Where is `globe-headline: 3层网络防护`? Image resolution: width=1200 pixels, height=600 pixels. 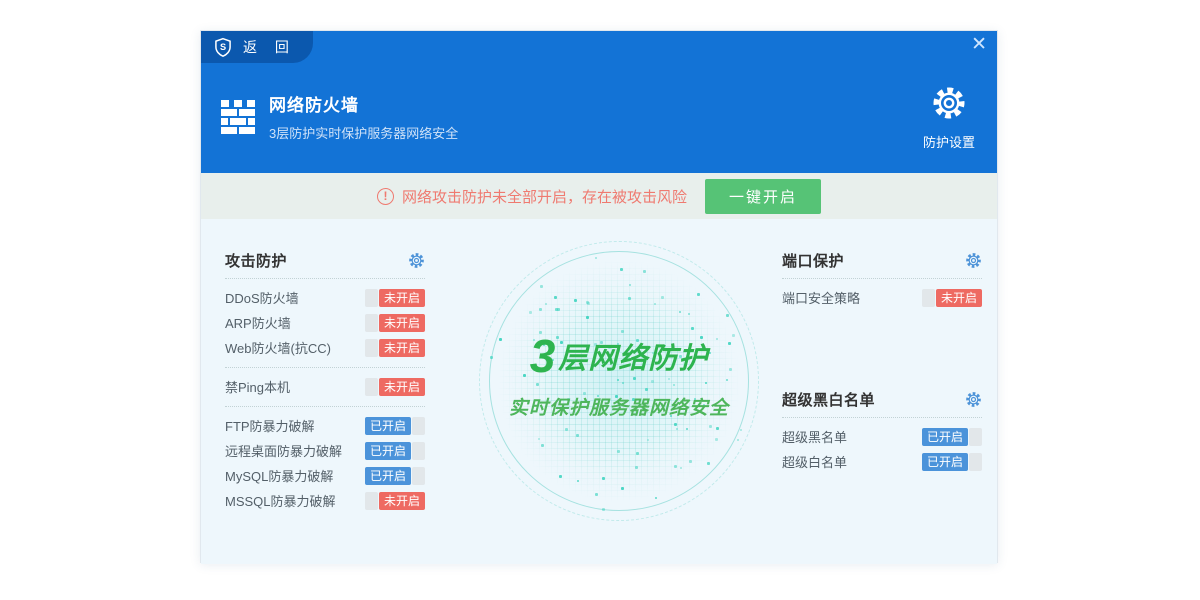 globe-headline: 3层网络防护 is located at coordinates (619, 356).